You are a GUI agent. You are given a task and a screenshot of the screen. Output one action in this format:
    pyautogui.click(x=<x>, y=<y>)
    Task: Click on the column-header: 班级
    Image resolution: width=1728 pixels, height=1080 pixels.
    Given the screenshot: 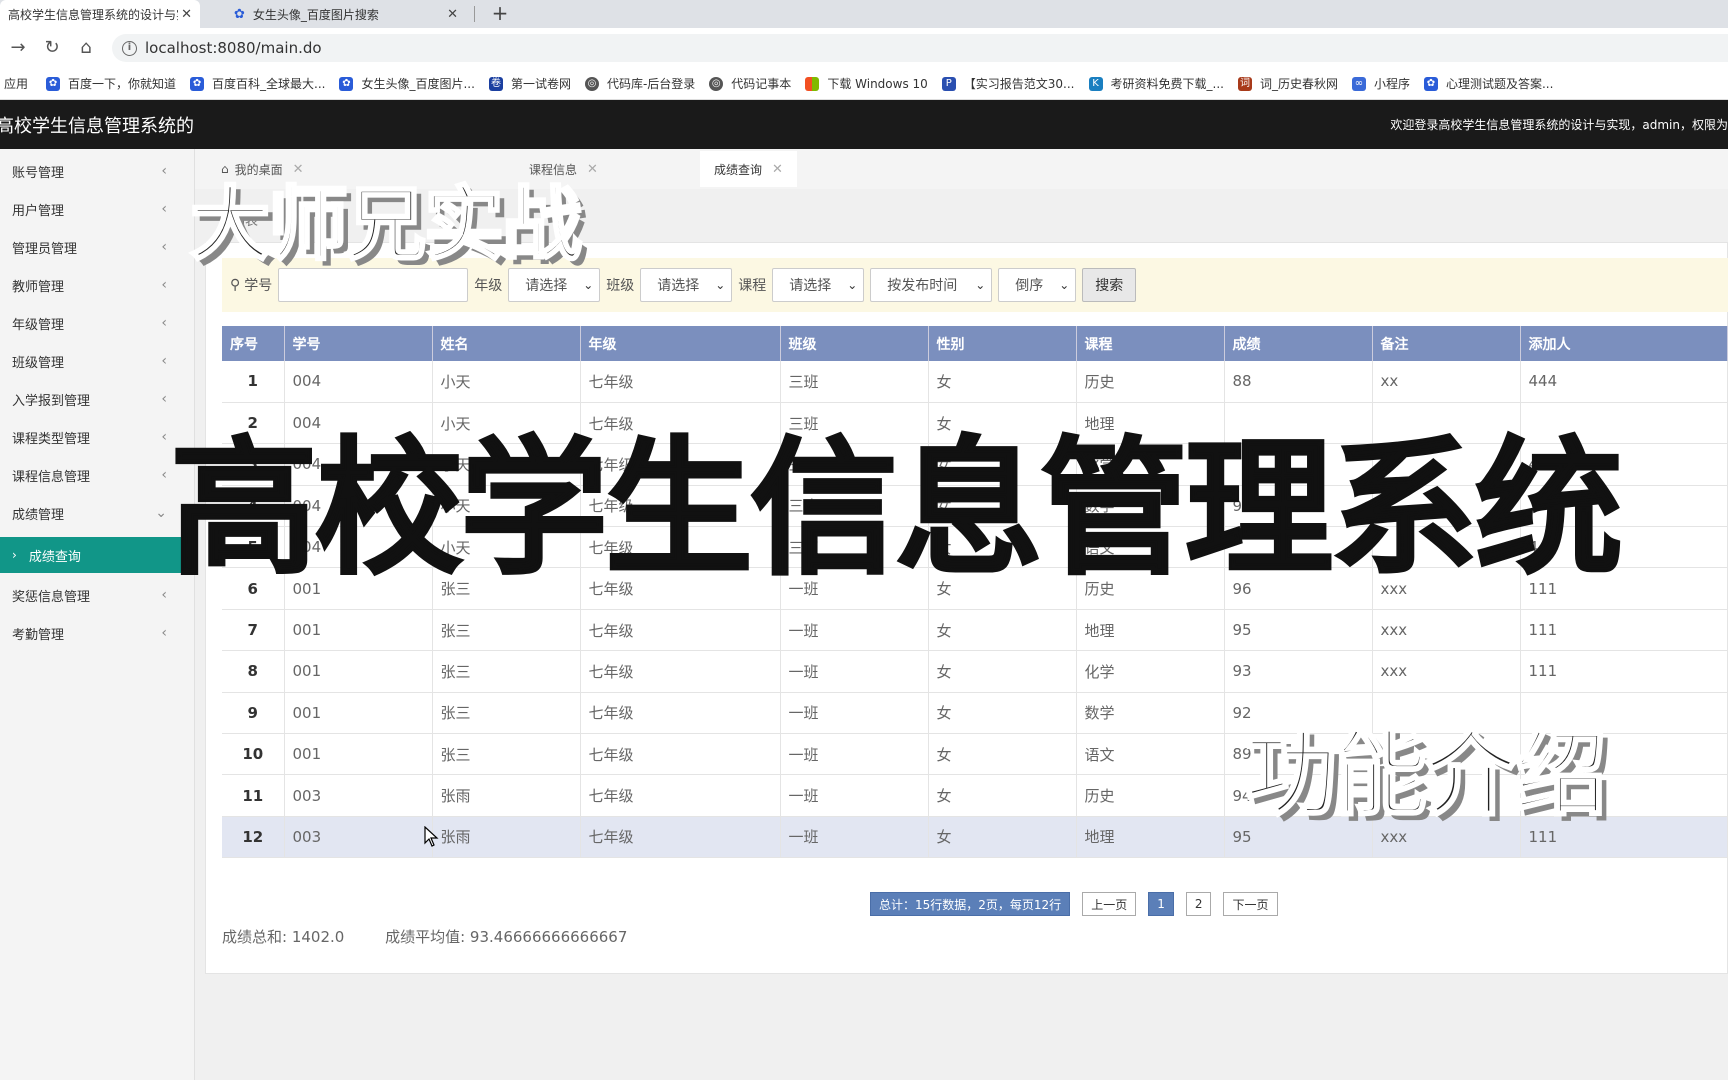 What is the action you would take?
    pyautogui.click(x=854, y=343)
    